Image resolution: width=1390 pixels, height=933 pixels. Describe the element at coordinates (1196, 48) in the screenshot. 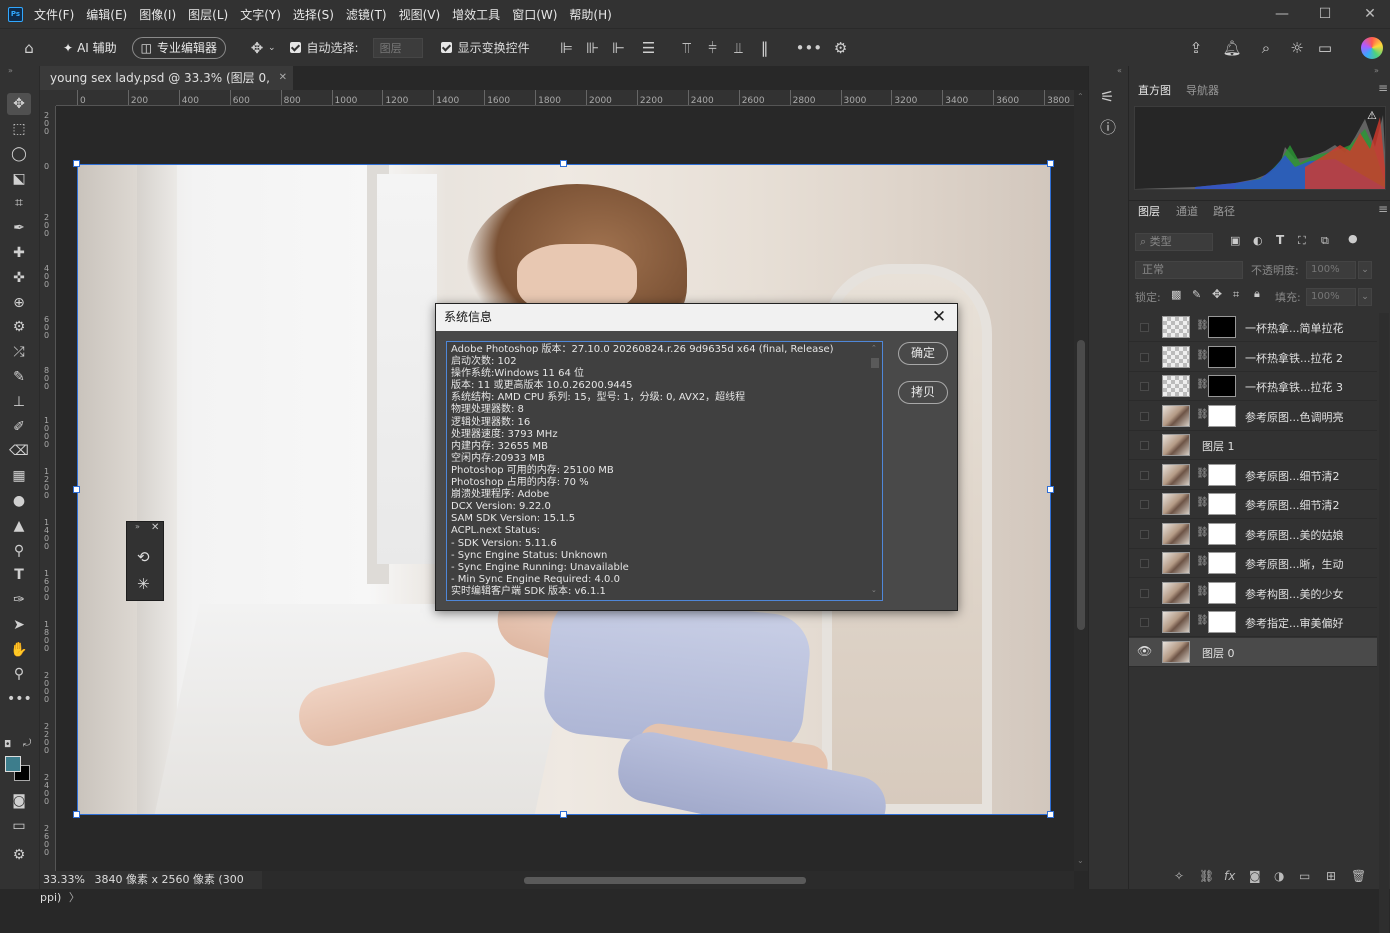

I see `share-icon: ⇪` at that location.